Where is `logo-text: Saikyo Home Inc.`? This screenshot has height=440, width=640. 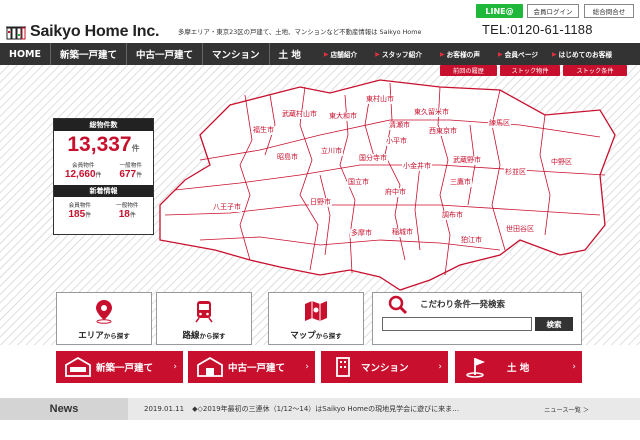
logo-text: Saikyo Home Inc. is located at coordinates (95, 31).